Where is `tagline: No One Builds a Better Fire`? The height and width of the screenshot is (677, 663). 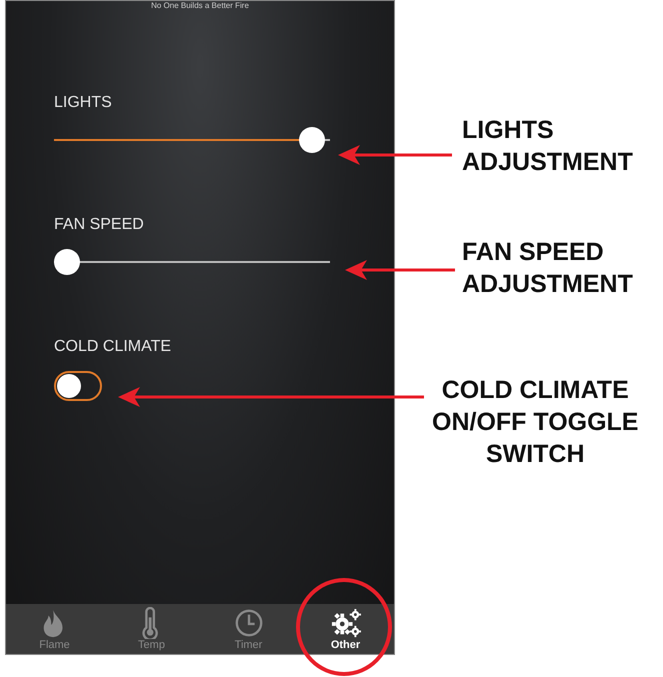
tagline: No One Builds a Better Fire is located at coordinates (200, 6).